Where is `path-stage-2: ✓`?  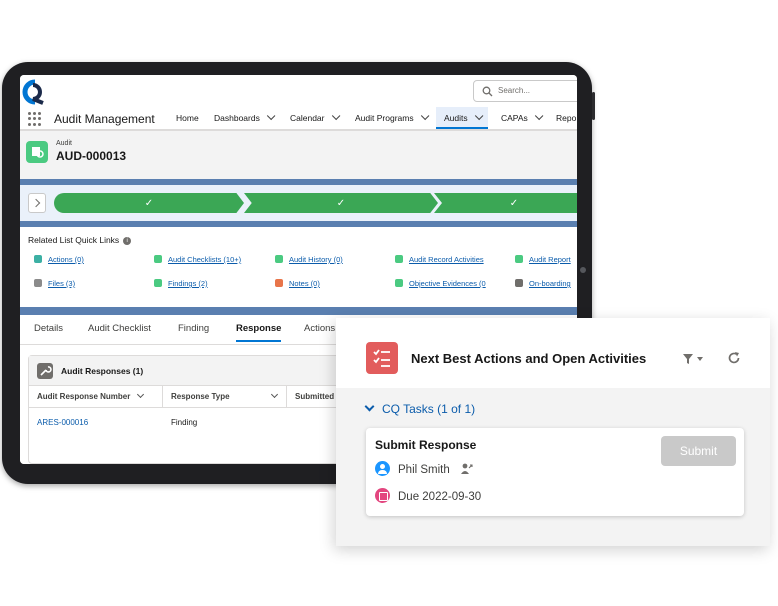 path-stage-2: ✓ is located at coordinates (341, 203).